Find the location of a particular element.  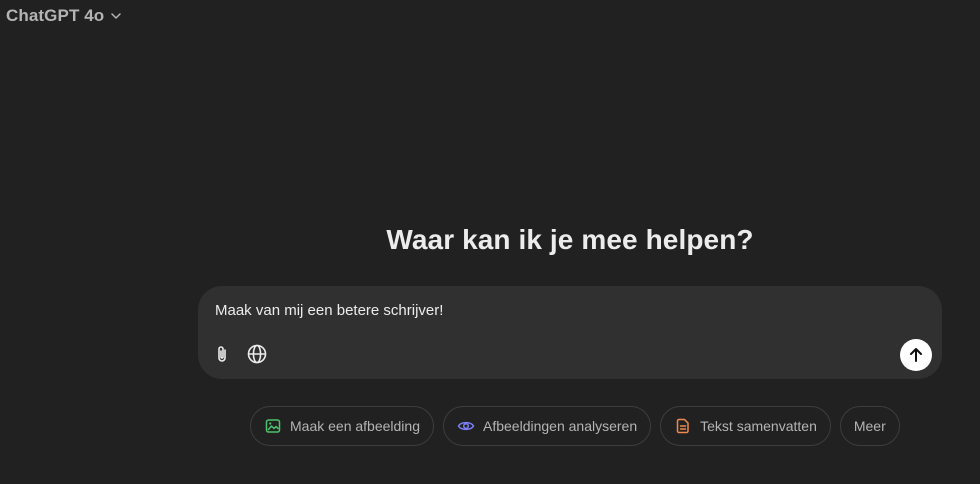

chip-label: Tekst samenvatten is located at coordinates (758, 426).